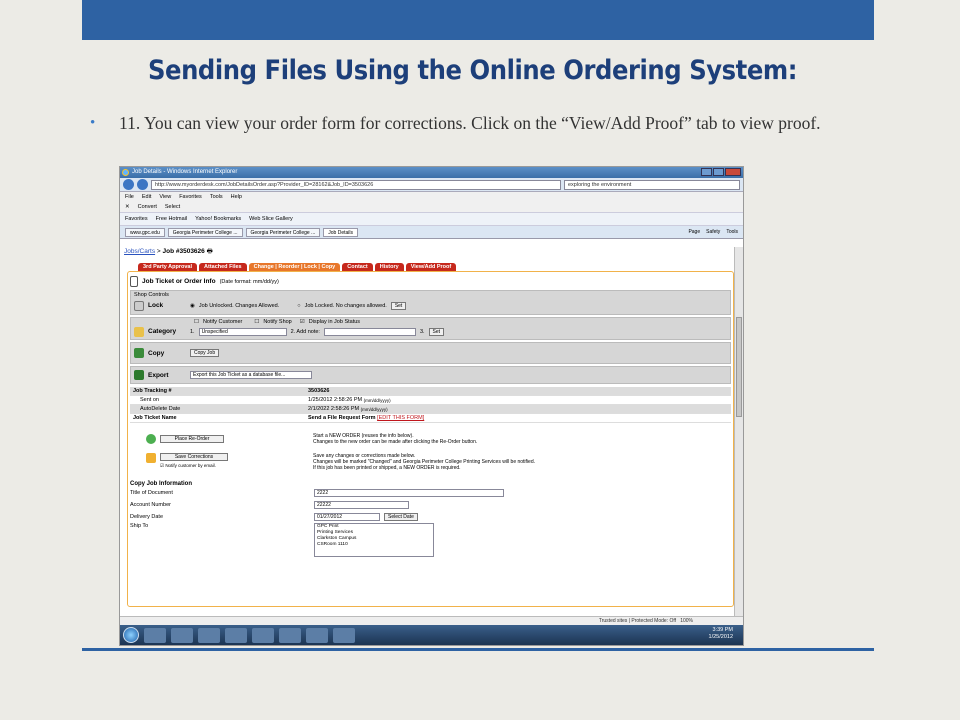 The height and width of the screenshot is (720, 960). What do you see at coordinates (431, 197) in the screenshot?
I see `menu-bar: File Edit View Favorites Tools Help` at bounding box center [431, 197].